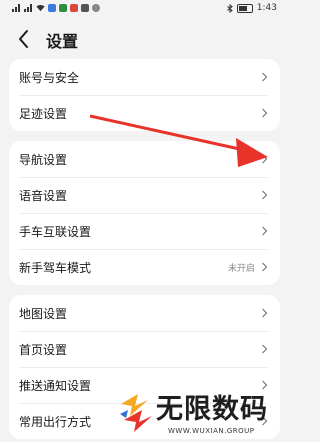 This screenshot has width=320, height=442. What do you see at coordinates (212, 409) in the screenshot?
I see `watermark-text: 无限数码` at bounding box center [212, 409].